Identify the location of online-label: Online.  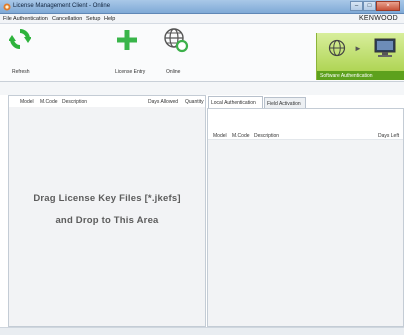
(173, 72).